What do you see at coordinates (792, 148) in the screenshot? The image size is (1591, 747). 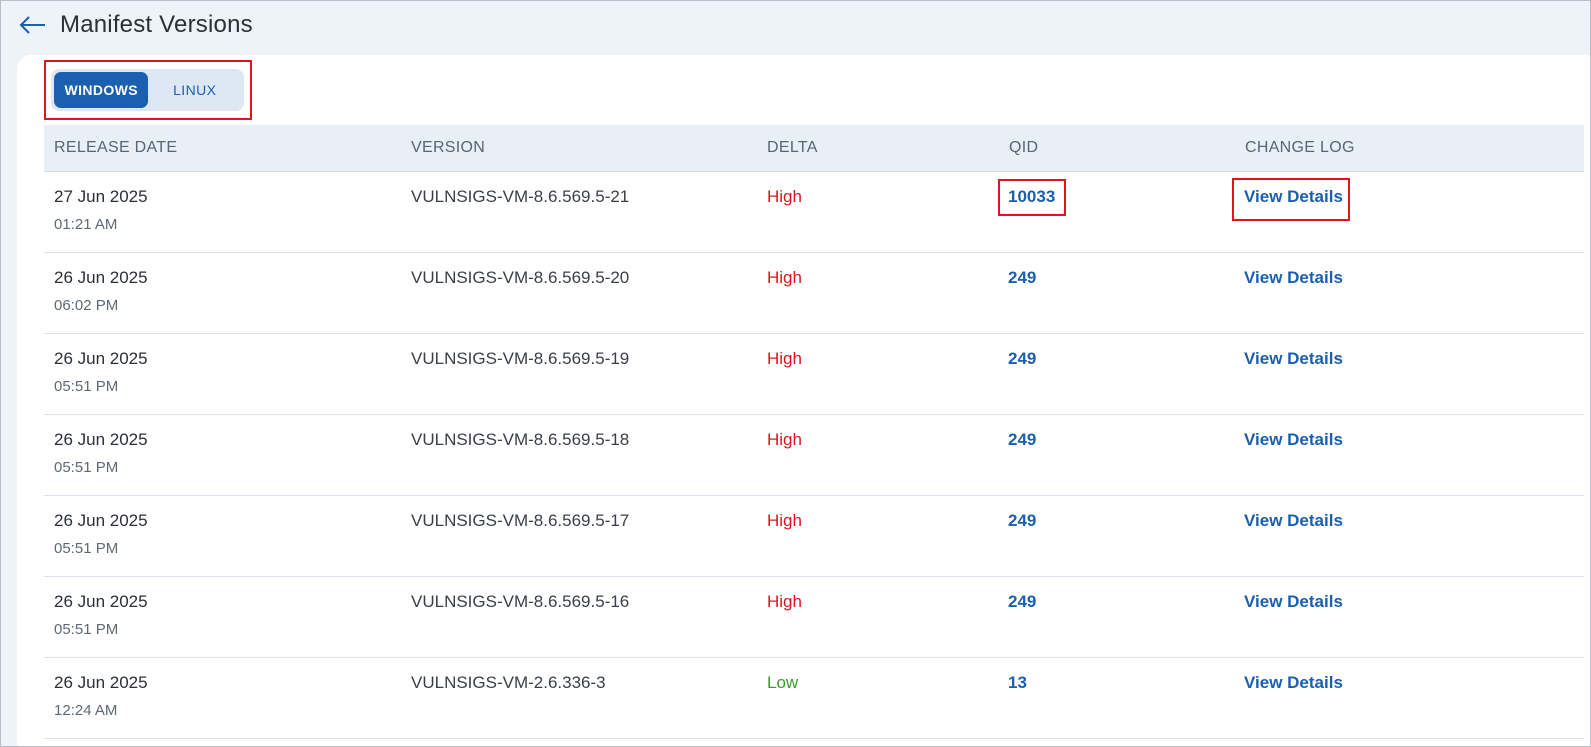 I see `column-header-delta: DELTA` at bounding box center [792, 148].